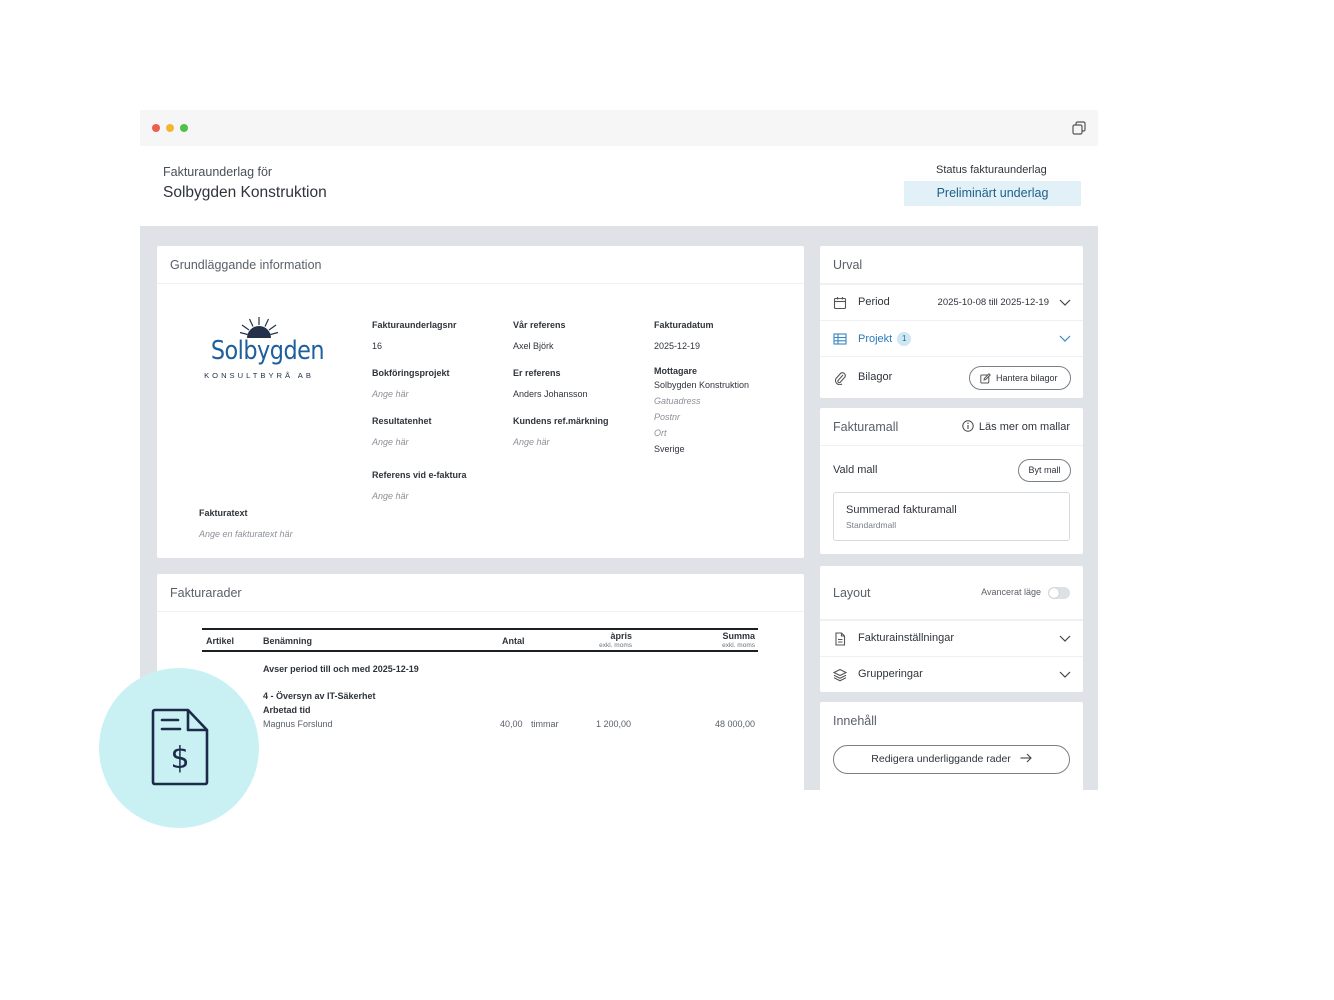  Describe the element at coordinates (419, 475) in the screenshot. I see `field-label: Referens vid e-faktura` at that location.